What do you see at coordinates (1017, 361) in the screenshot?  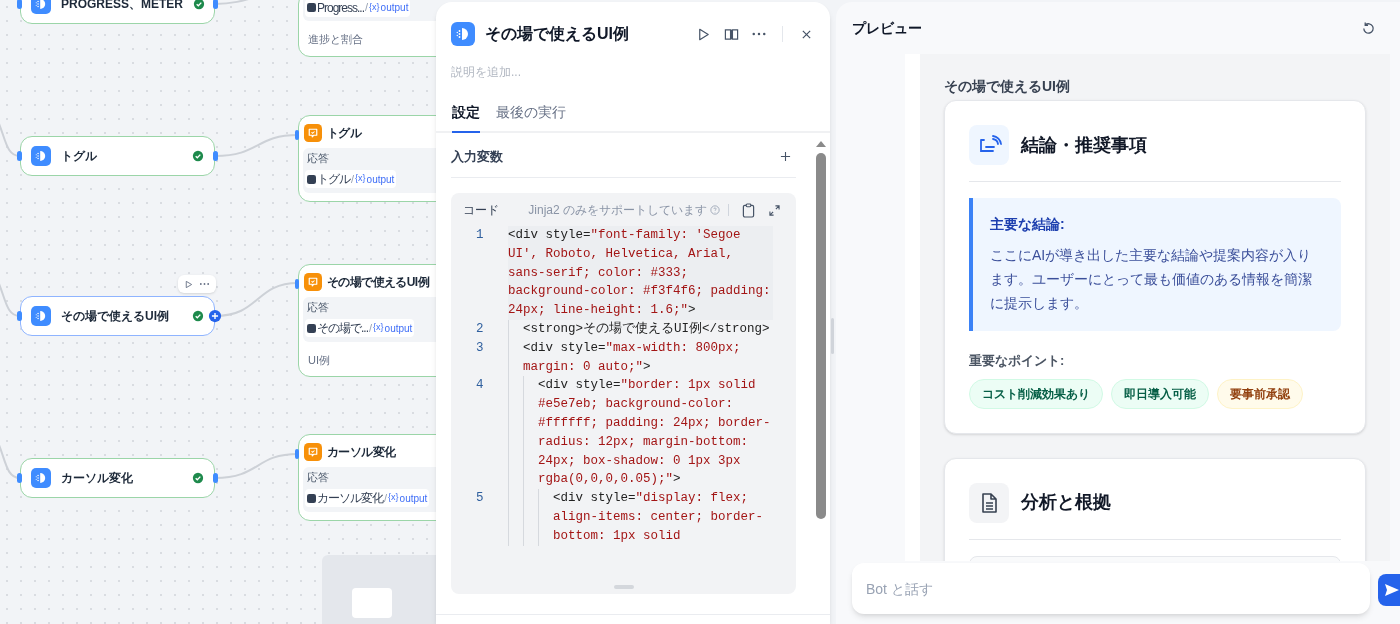 I see `section-label: 重要なポイント:` at bounding box center [1017, 361].